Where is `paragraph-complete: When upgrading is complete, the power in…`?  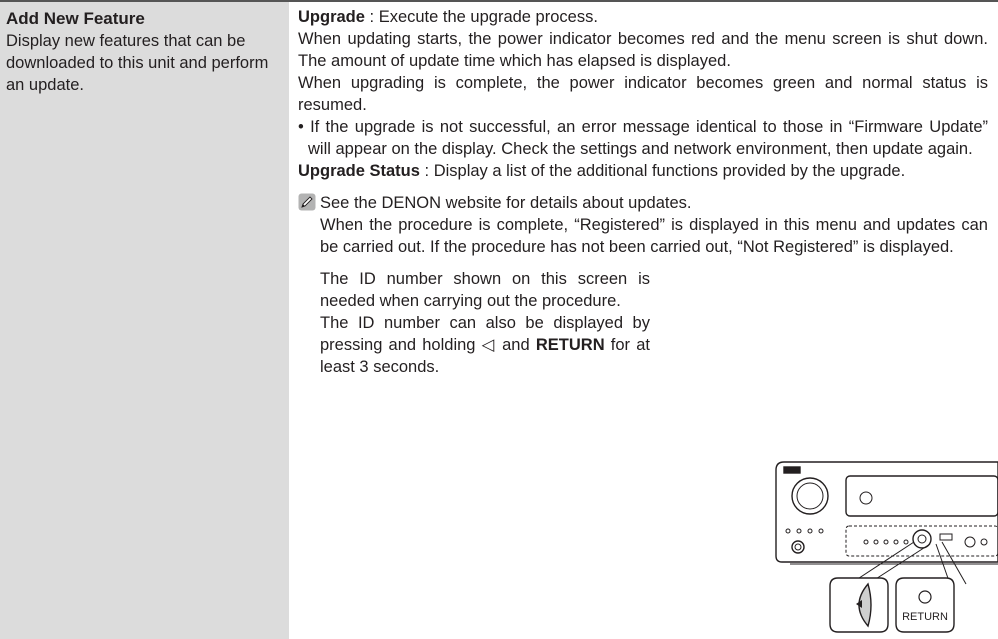
paragraph-complete: When upgrading is complete, the power in… is located at coordinates (643, 94).